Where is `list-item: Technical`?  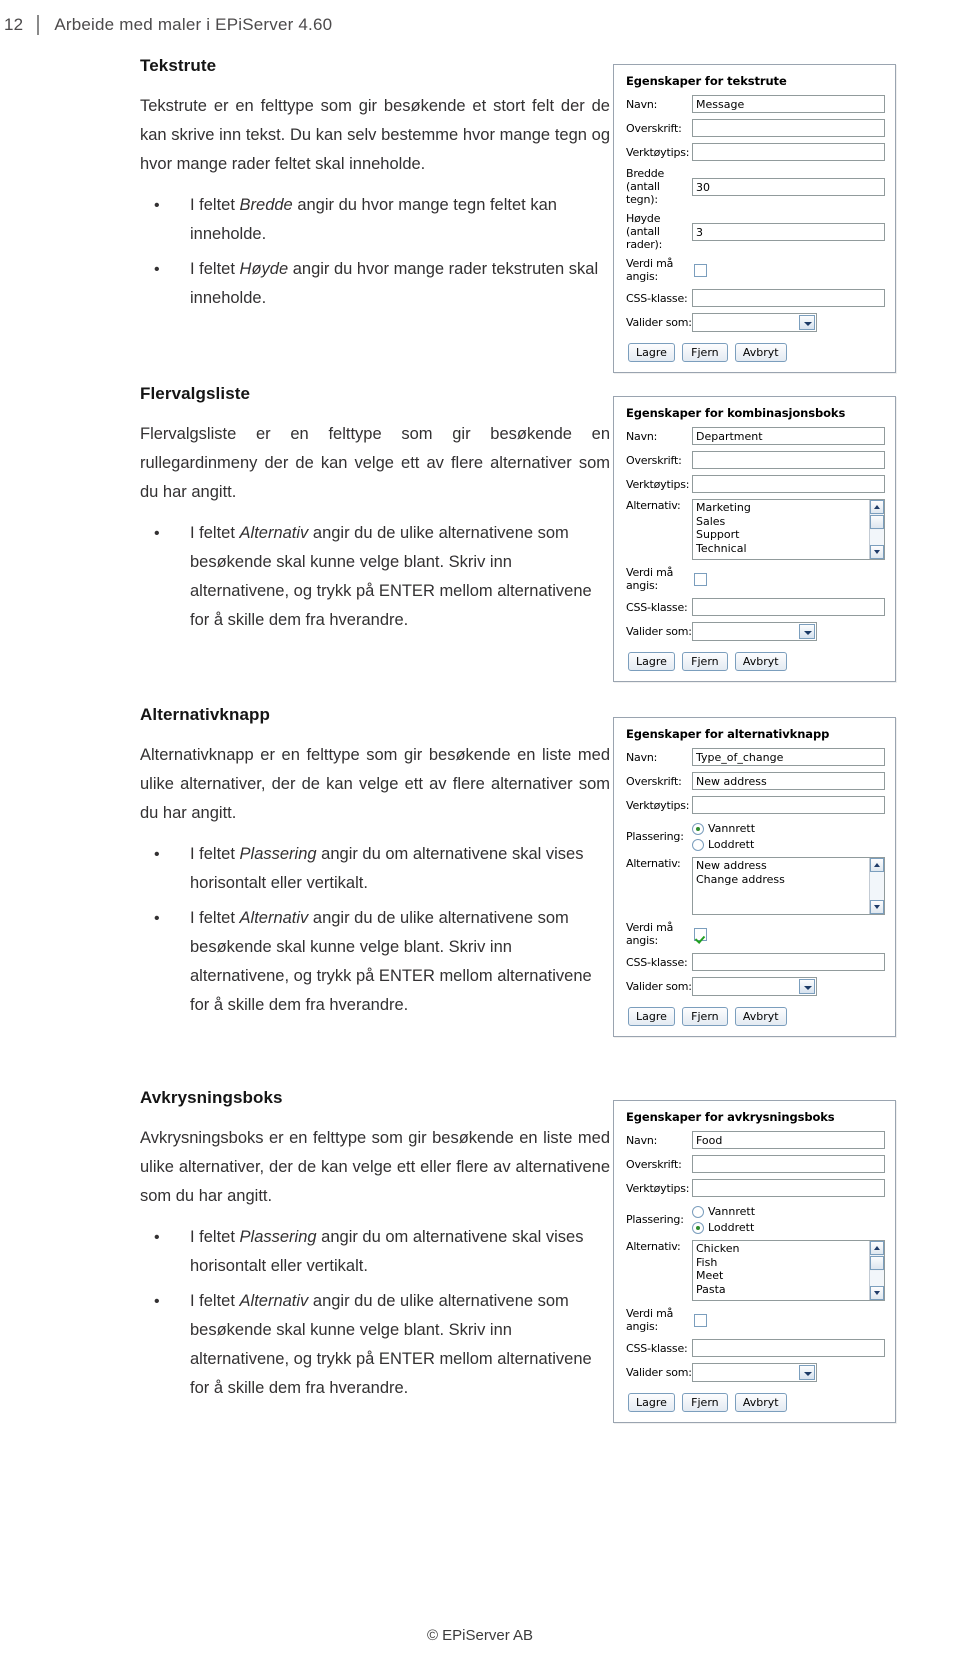
list-item: Technical is located at coordinates (781, 549).